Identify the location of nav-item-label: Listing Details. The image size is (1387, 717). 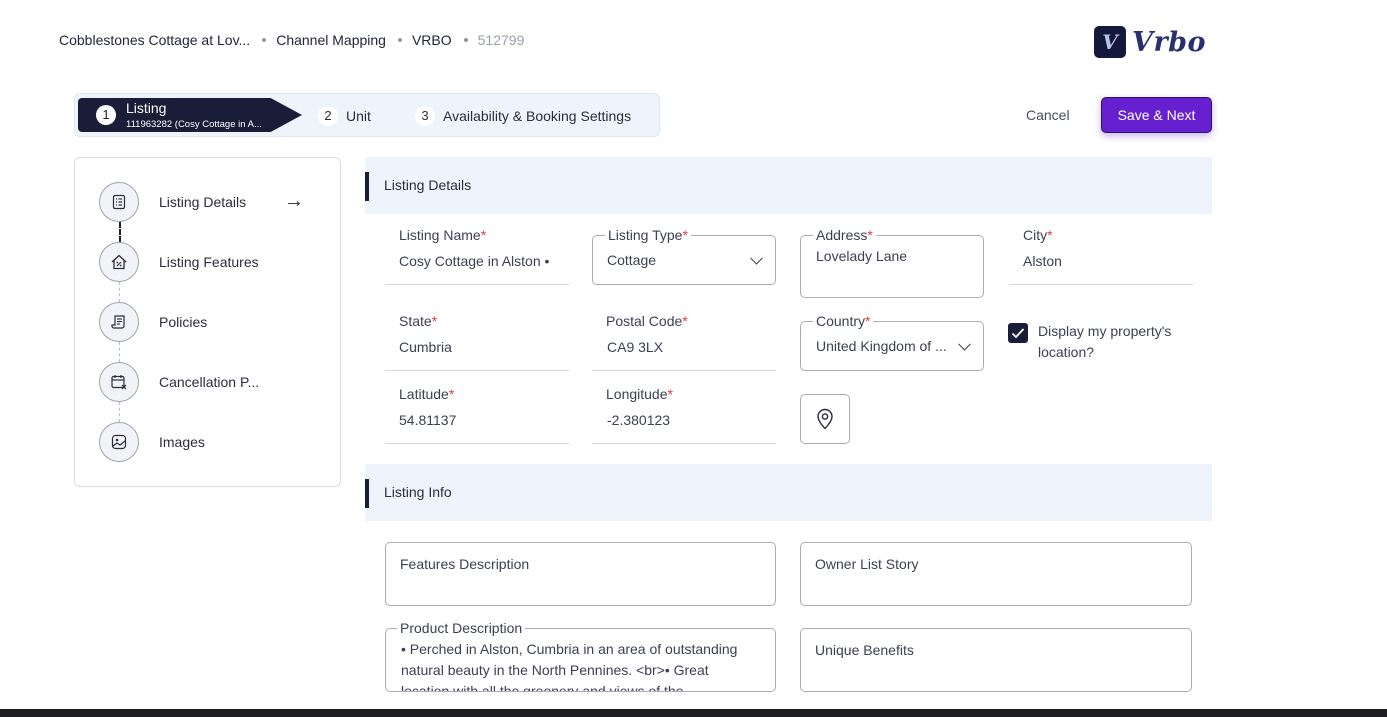
(203, 202).